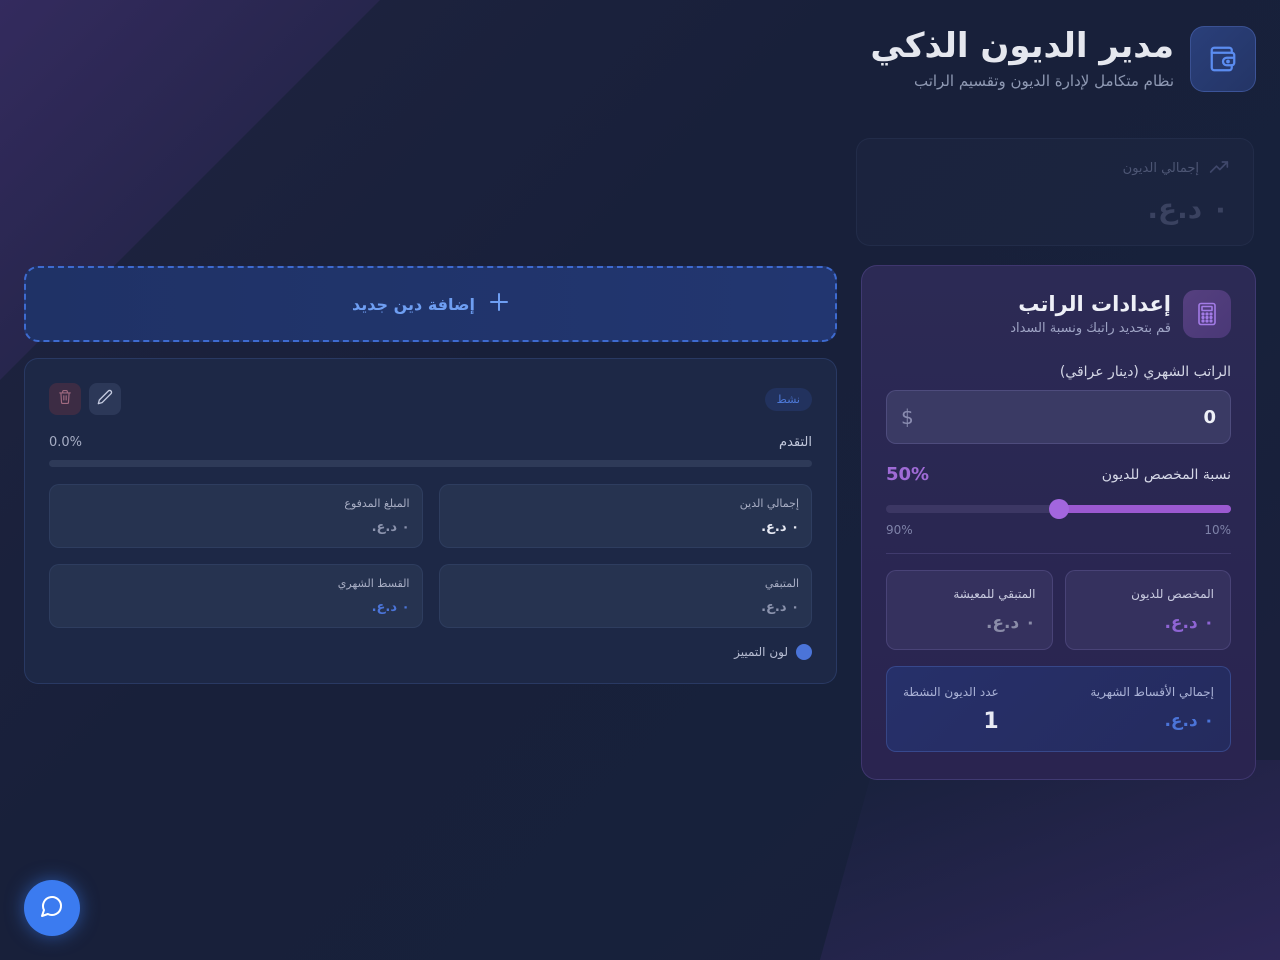 The height and width of the screenshot is (960, 1280). What do you see at coordinates (625, 596) in the screenshot?
I see `remaining-box: المتبقي ٠ د.ع.` at bounding box center [625, 596].